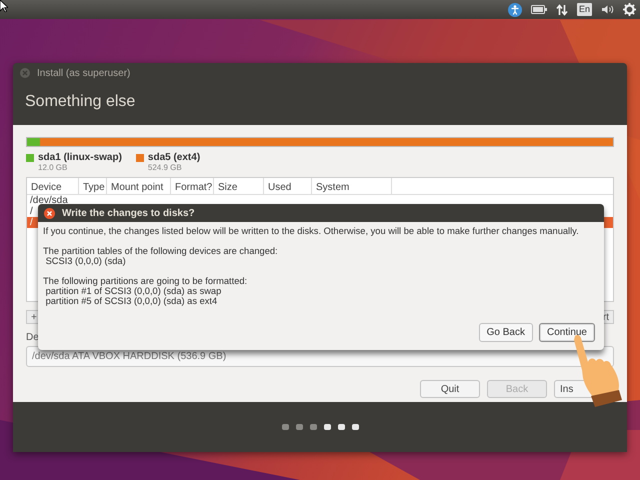 This screenshot has height=480, width=640. I want to click on action-button: Quit, so click(450, 389).